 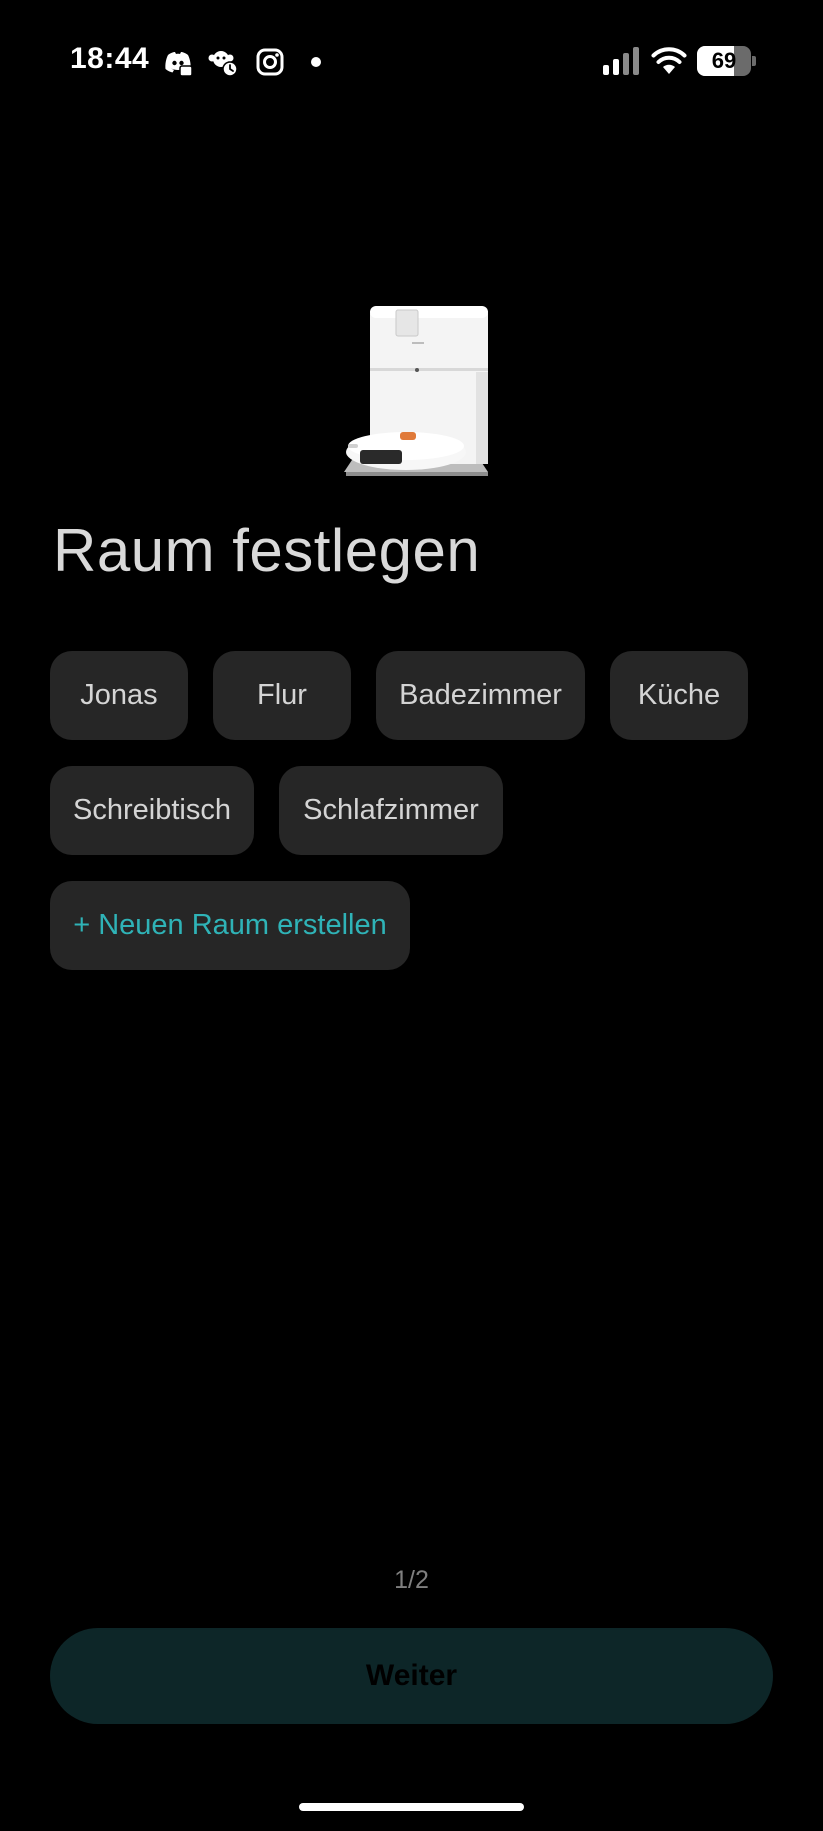 I want to click on instagram-icon, so click(x=270, y=62).